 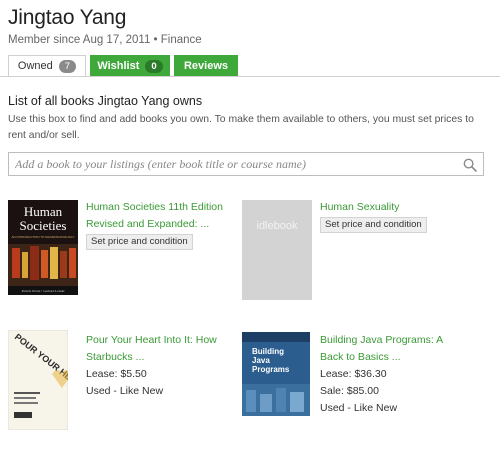 I want to click on tab-wishlist-label: Wishlist, so click(x=118, y=66).